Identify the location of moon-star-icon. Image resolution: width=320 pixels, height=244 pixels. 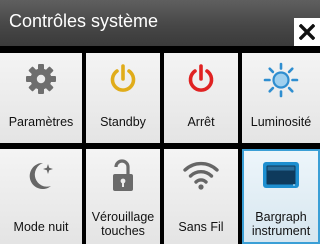
(41, 175).